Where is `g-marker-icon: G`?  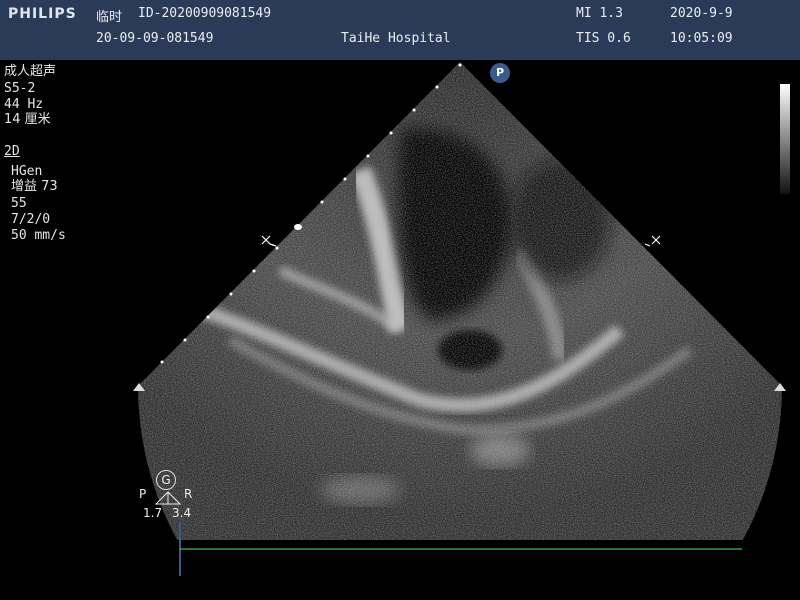 g-marker-icon: G is located at coordinates (166, 480).